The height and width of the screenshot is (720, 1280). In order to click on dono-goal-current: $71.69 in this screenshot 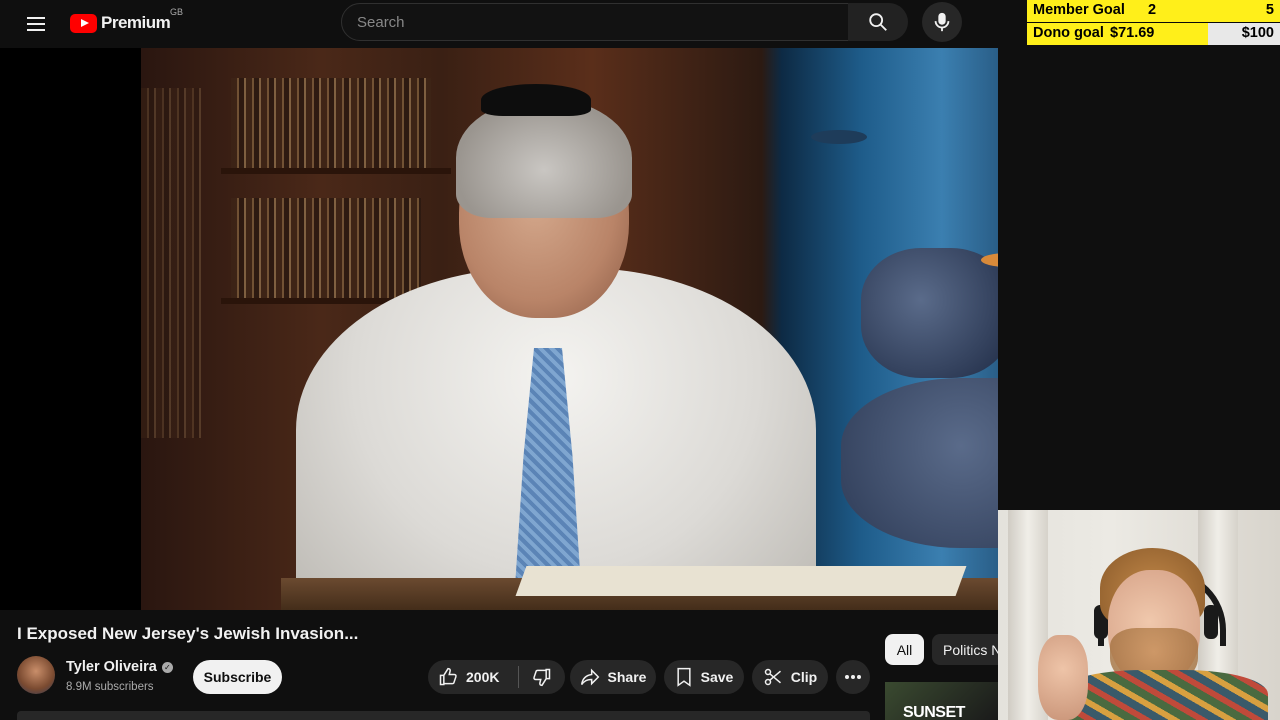, I will do `click(1132, 33)`.